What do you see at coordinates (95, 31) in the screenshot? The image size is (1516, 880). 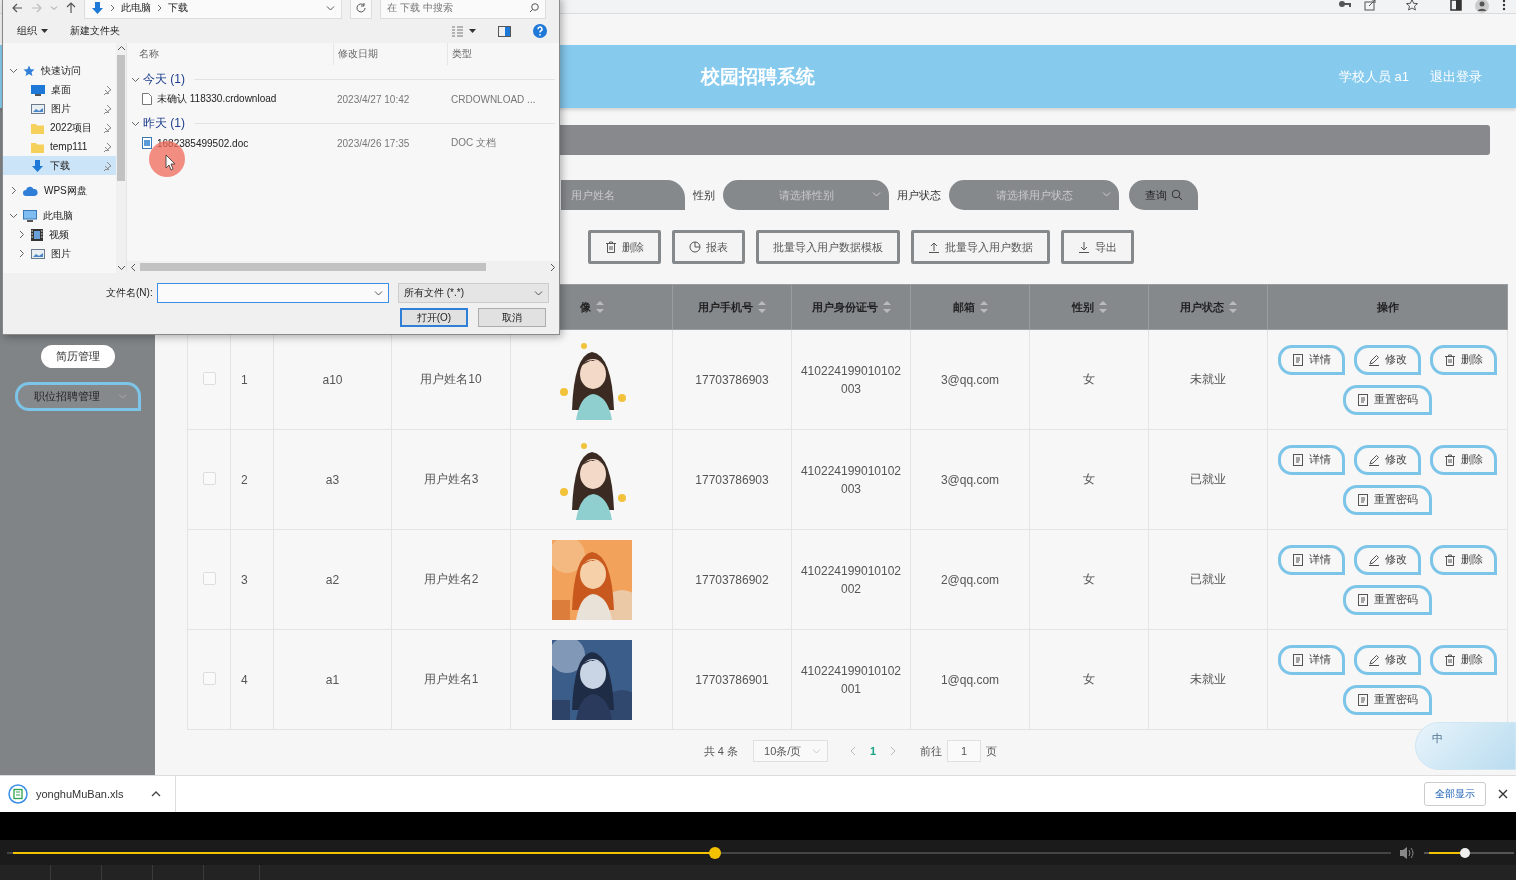 I see `toolbar-button: 新建文件夹` at bounding box center [95, 31].